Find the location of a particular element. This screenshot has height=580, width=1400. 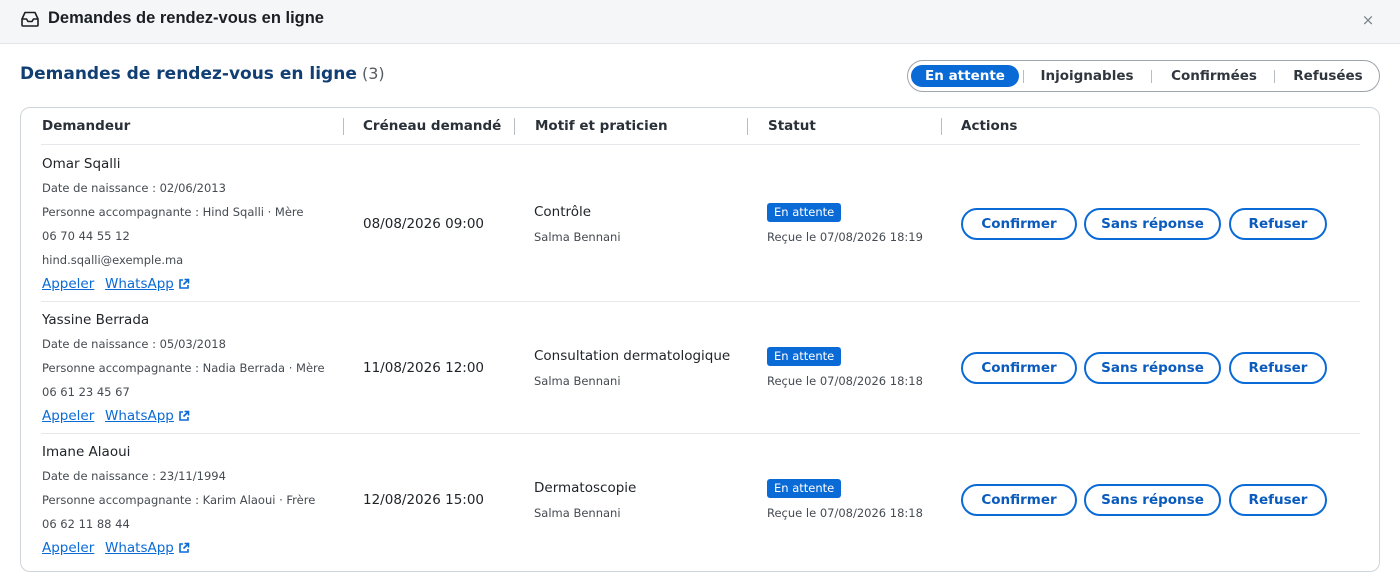

birth-date: Date de naissance : 23/11/1994 is located at coordinates (134, 476).